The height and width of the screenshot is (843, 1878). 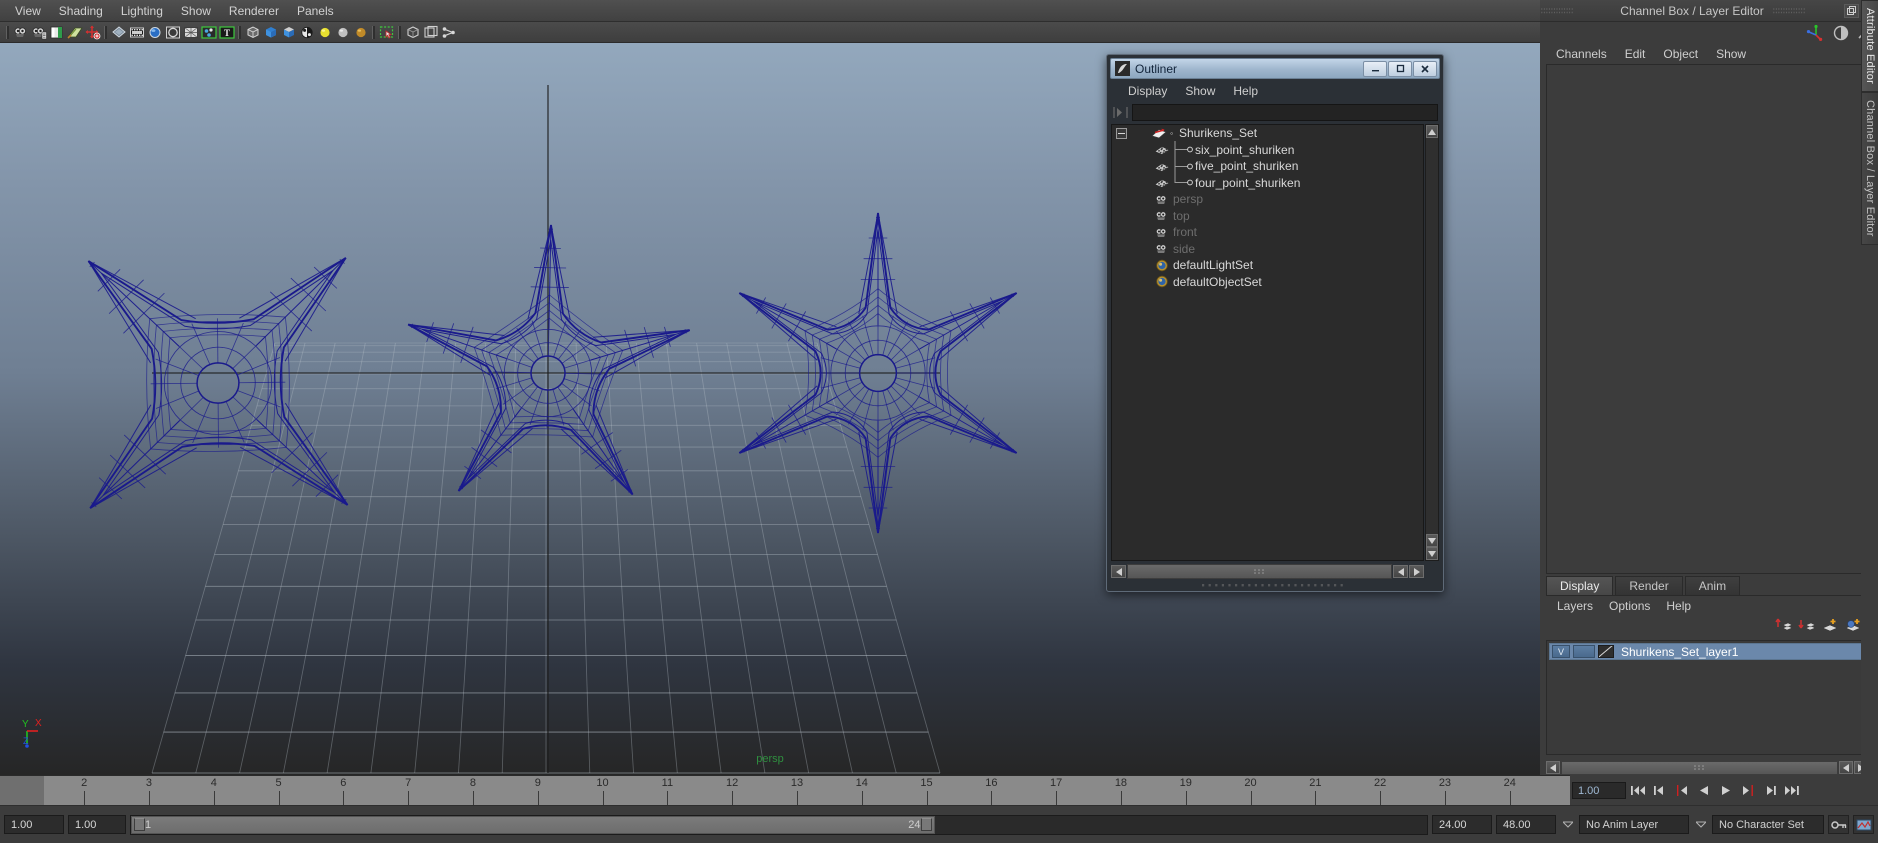 What do you see at coordinates (1425, 68) in the screenshot?
I see `close-button` at bounding box center [1425, 68].